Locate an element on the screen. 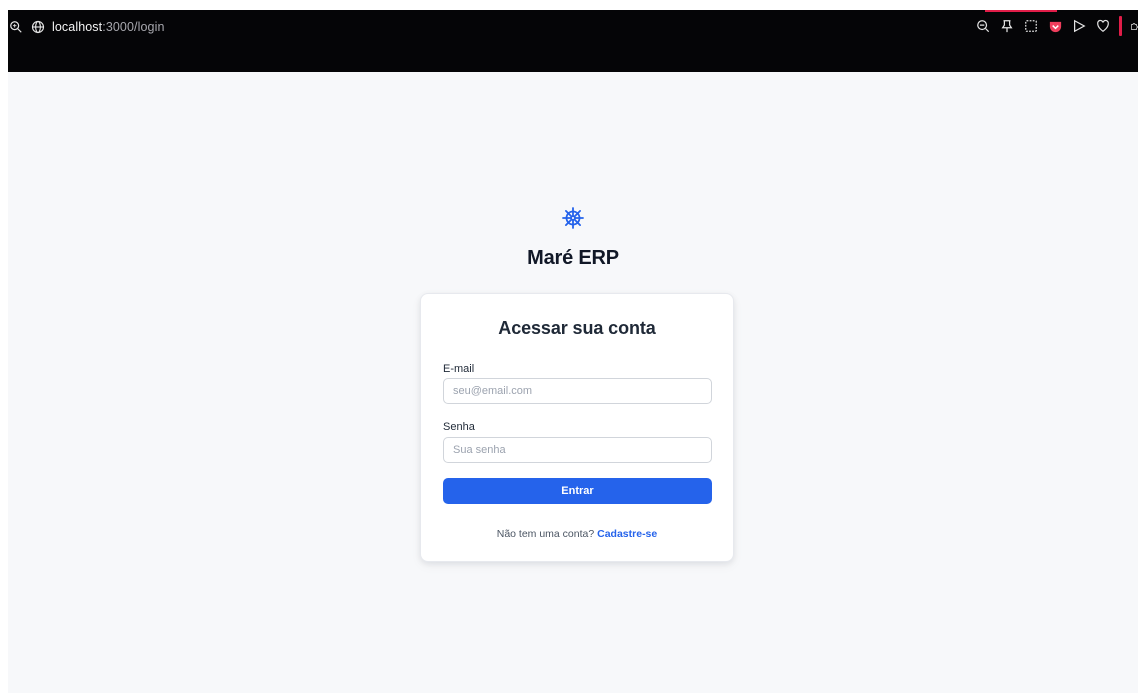  password-label: Senha is located at coordinates (459, 427).